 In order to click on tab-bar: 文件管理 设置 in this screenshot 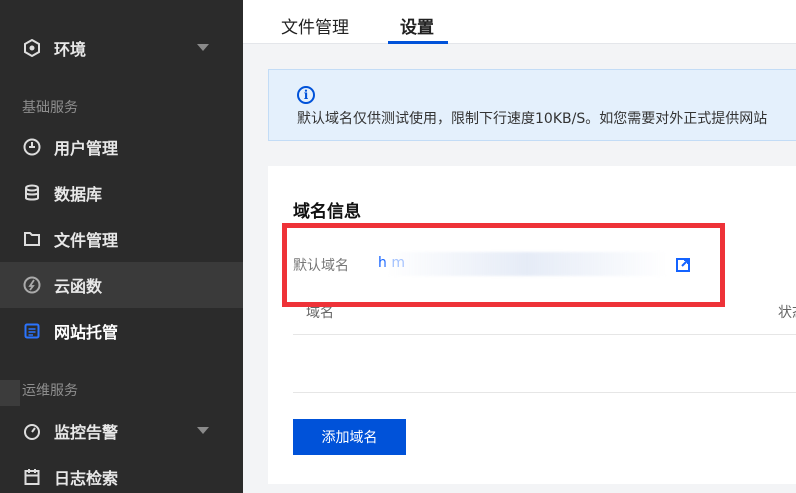, I will do `click(519, 22)`.